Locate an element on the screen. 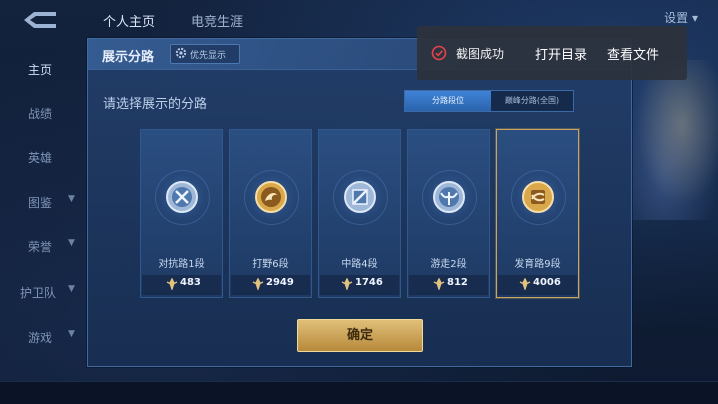 The height and width of the screenshot is (404, 718). sidebar-item-record: 战绩 is located at coordinates (44, 113).